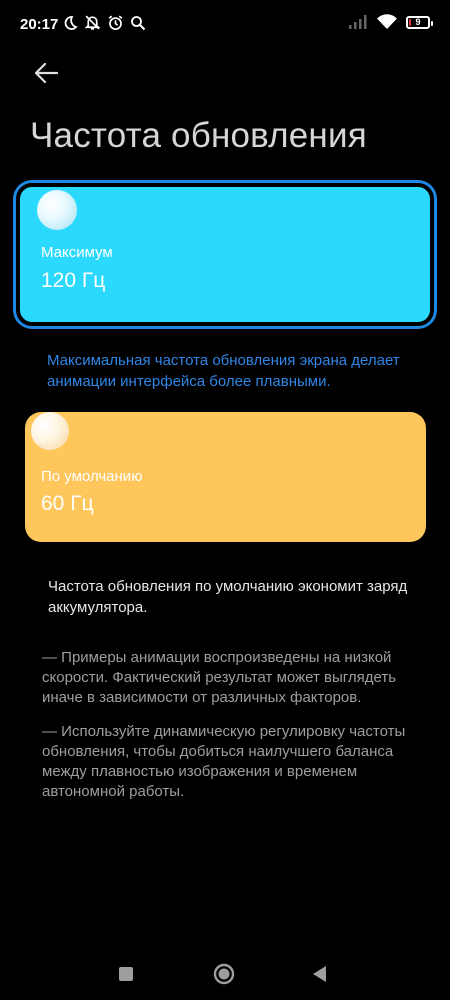 This screenshot has height=1000, width=450. Describe the element at coordinates (410, 22) in the screenshot. I see `battery-level-fill` at that location.